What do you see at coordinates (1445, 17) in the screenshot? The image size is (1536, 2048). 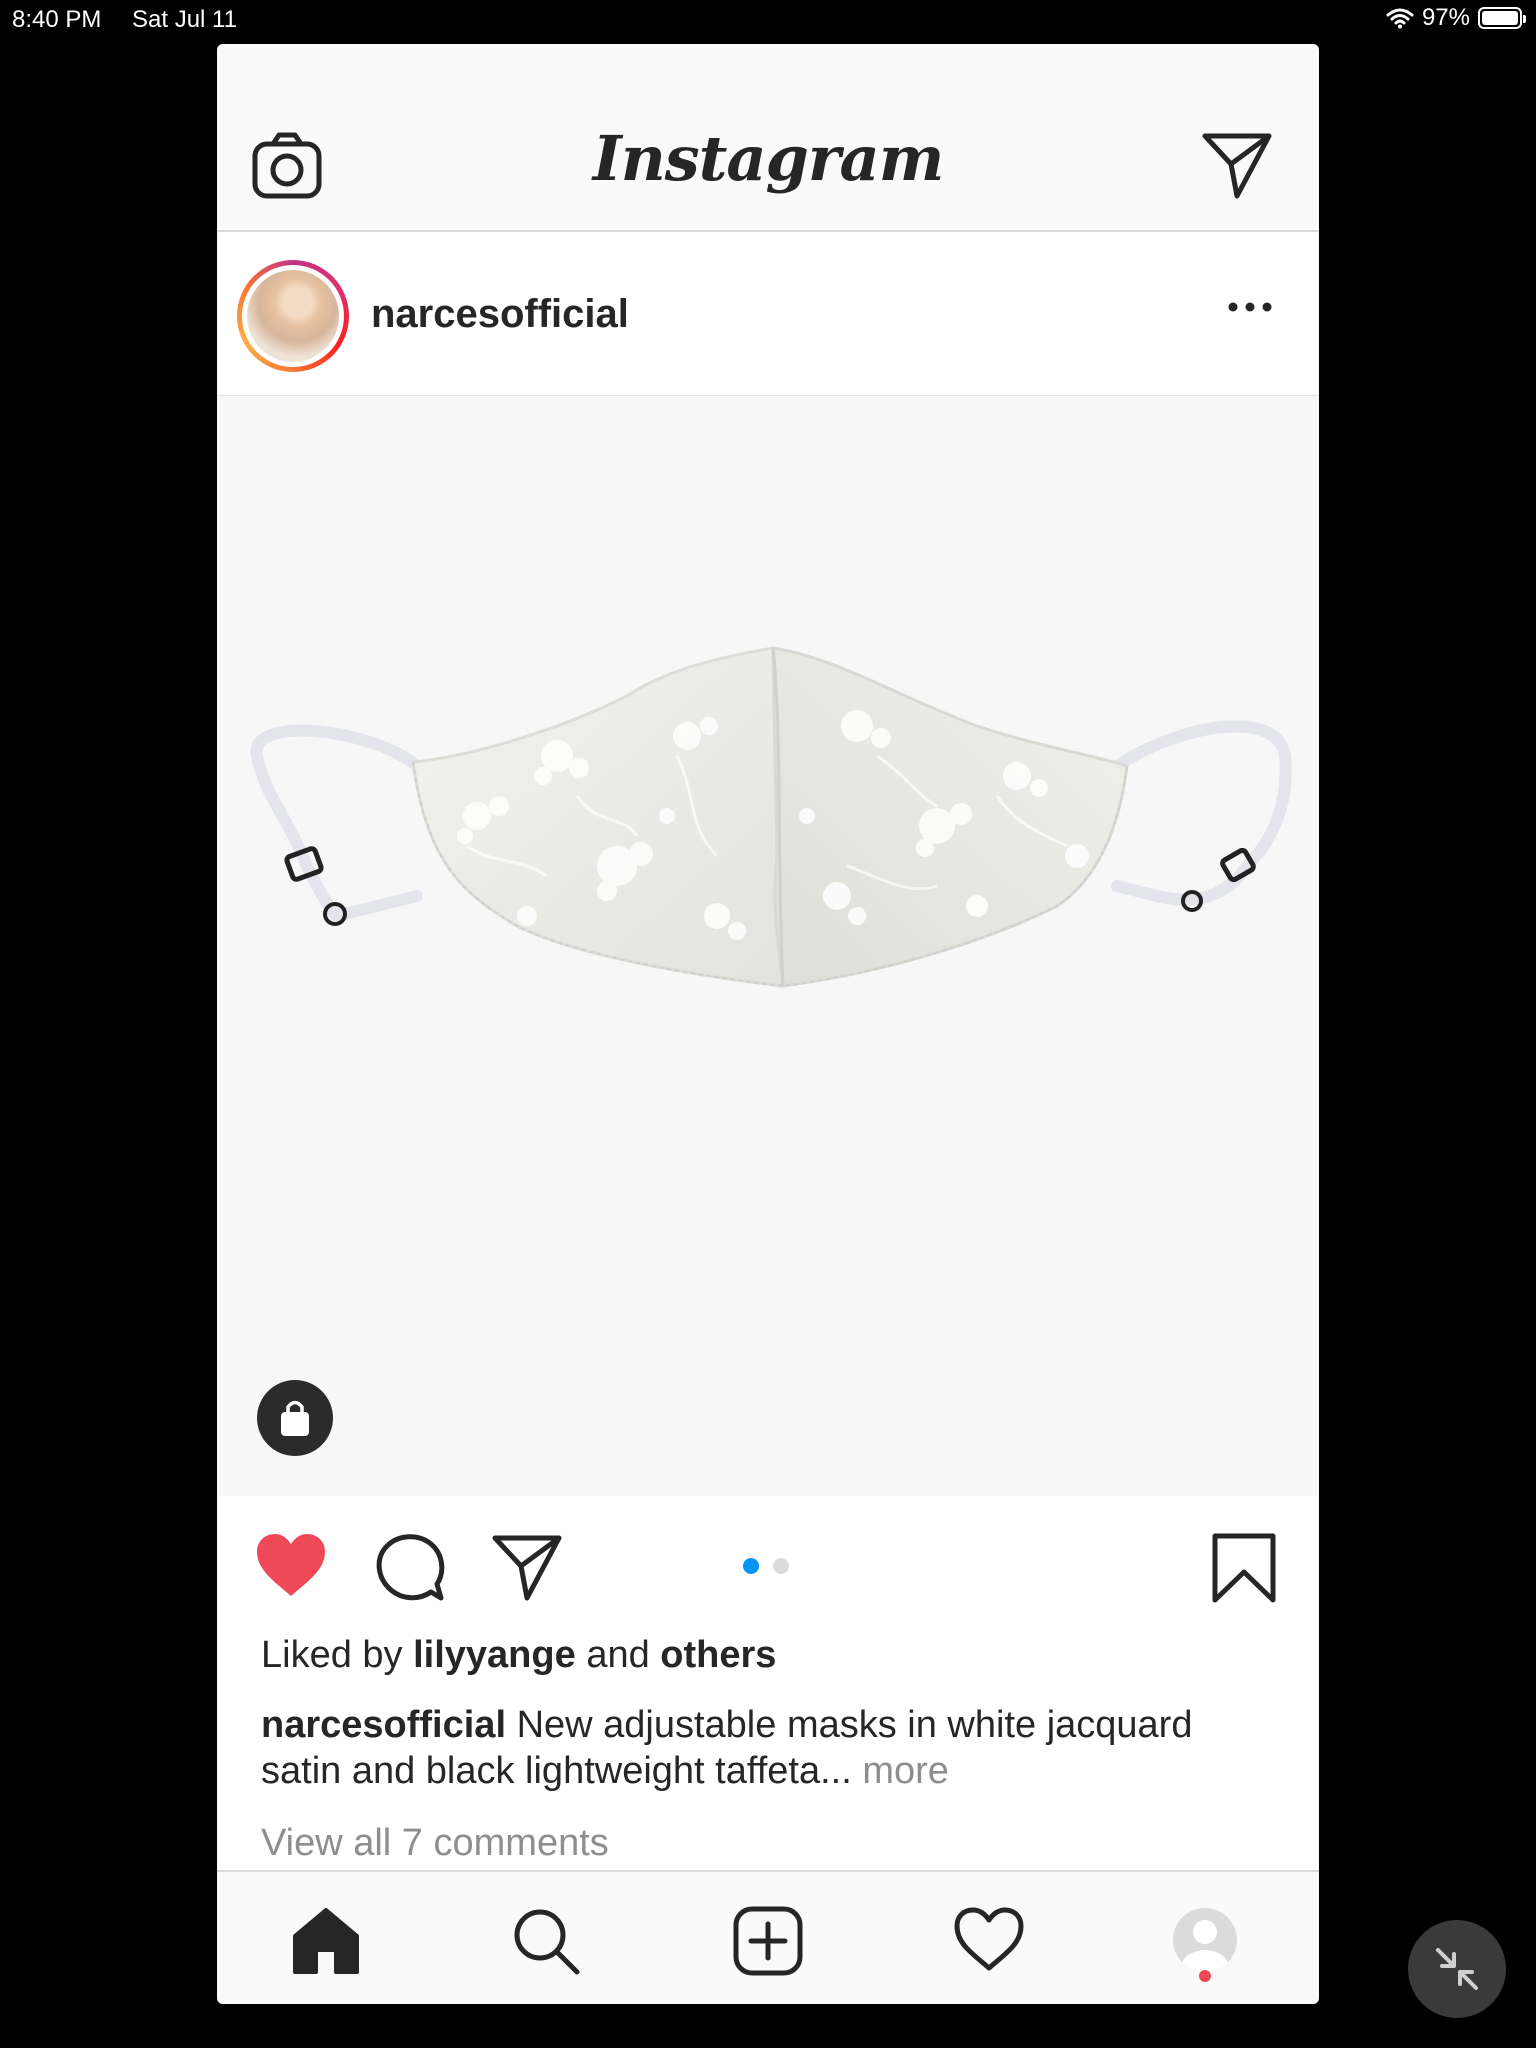 I see `battery-percent: 97%` at bounding box center [1445, 17].